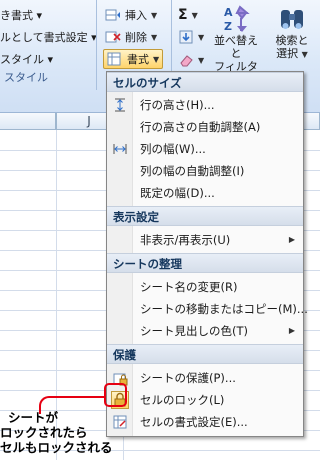  I want to click on column-header-i, so click(28, 121).